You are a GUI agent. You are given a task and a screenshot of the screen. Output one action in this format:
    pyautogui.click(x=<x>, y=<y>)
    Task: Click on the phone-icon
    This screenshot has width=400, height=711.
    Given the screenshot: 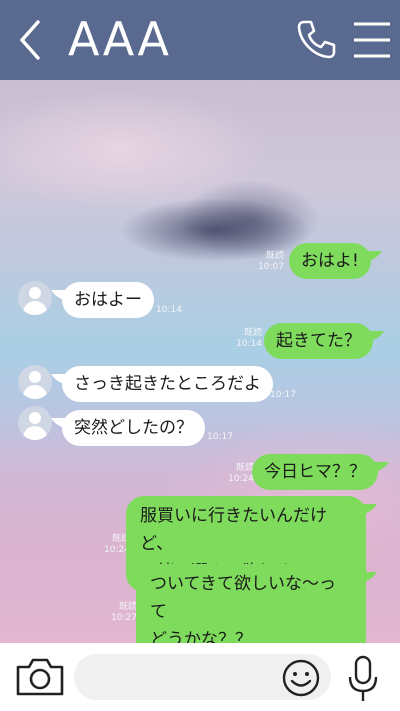 What is the action you would take?
    pyautogui.click(x=316, y=40)
    